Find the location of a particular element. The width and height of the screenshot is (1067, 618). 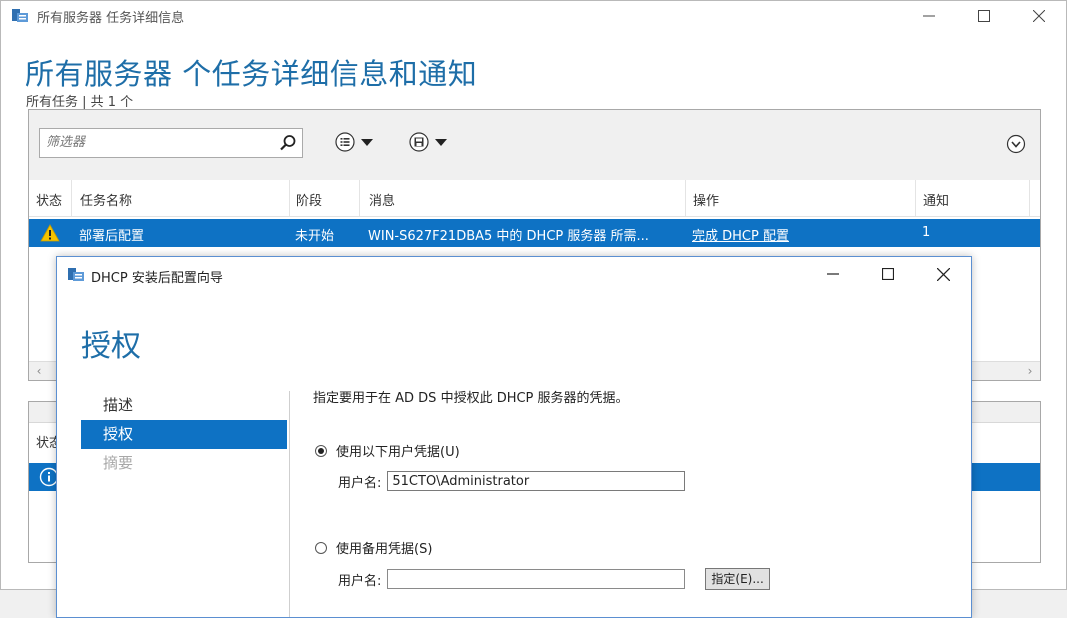

option-alternate-credentials: 使用备用凭据(S) is located at coordinates (373, 547).